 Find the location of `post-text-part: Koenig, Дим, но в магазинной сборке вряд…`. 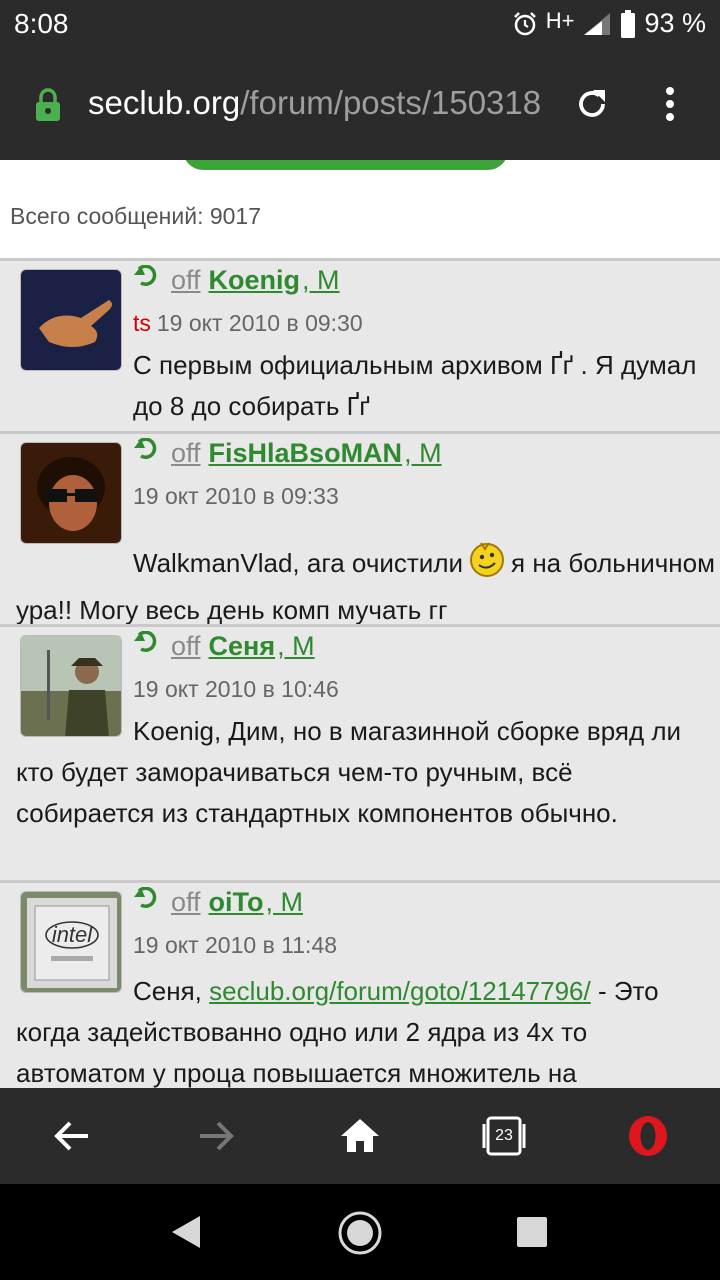

post-text-part: Koenig, Дим, но в магазинной сборке вряд… is located at coordinates (349, 772).